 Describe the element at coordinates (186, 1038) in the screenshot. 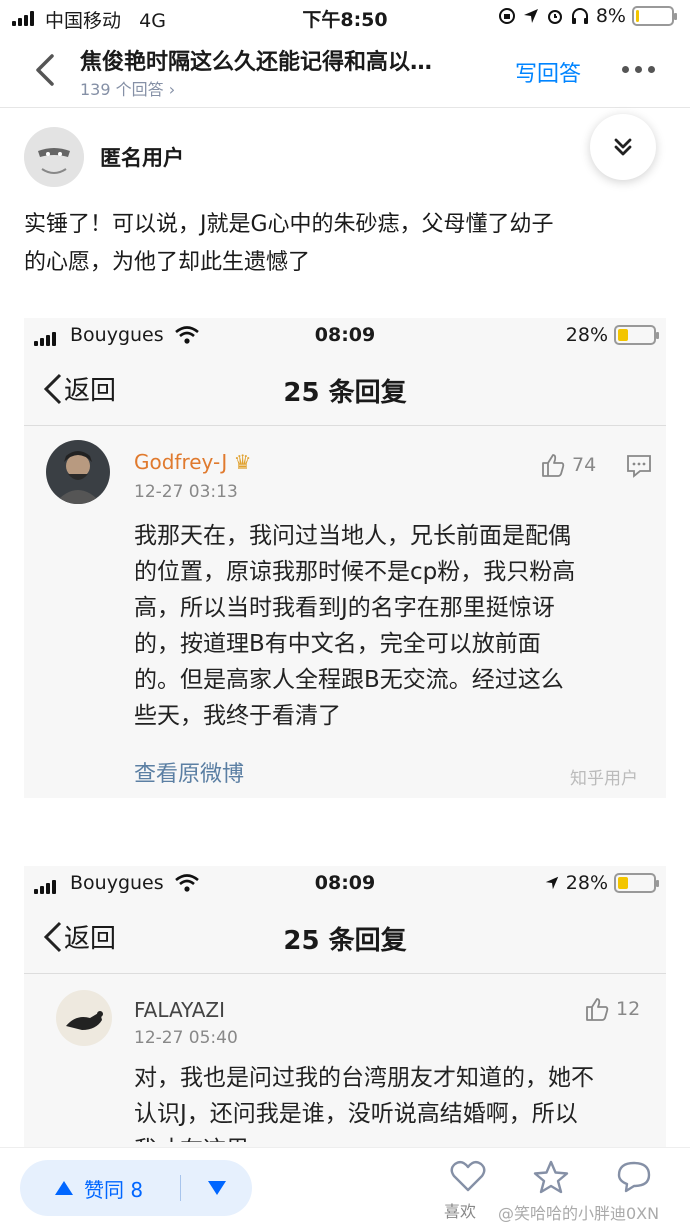

I see `reply-time: 12-27 05:40` at that location.